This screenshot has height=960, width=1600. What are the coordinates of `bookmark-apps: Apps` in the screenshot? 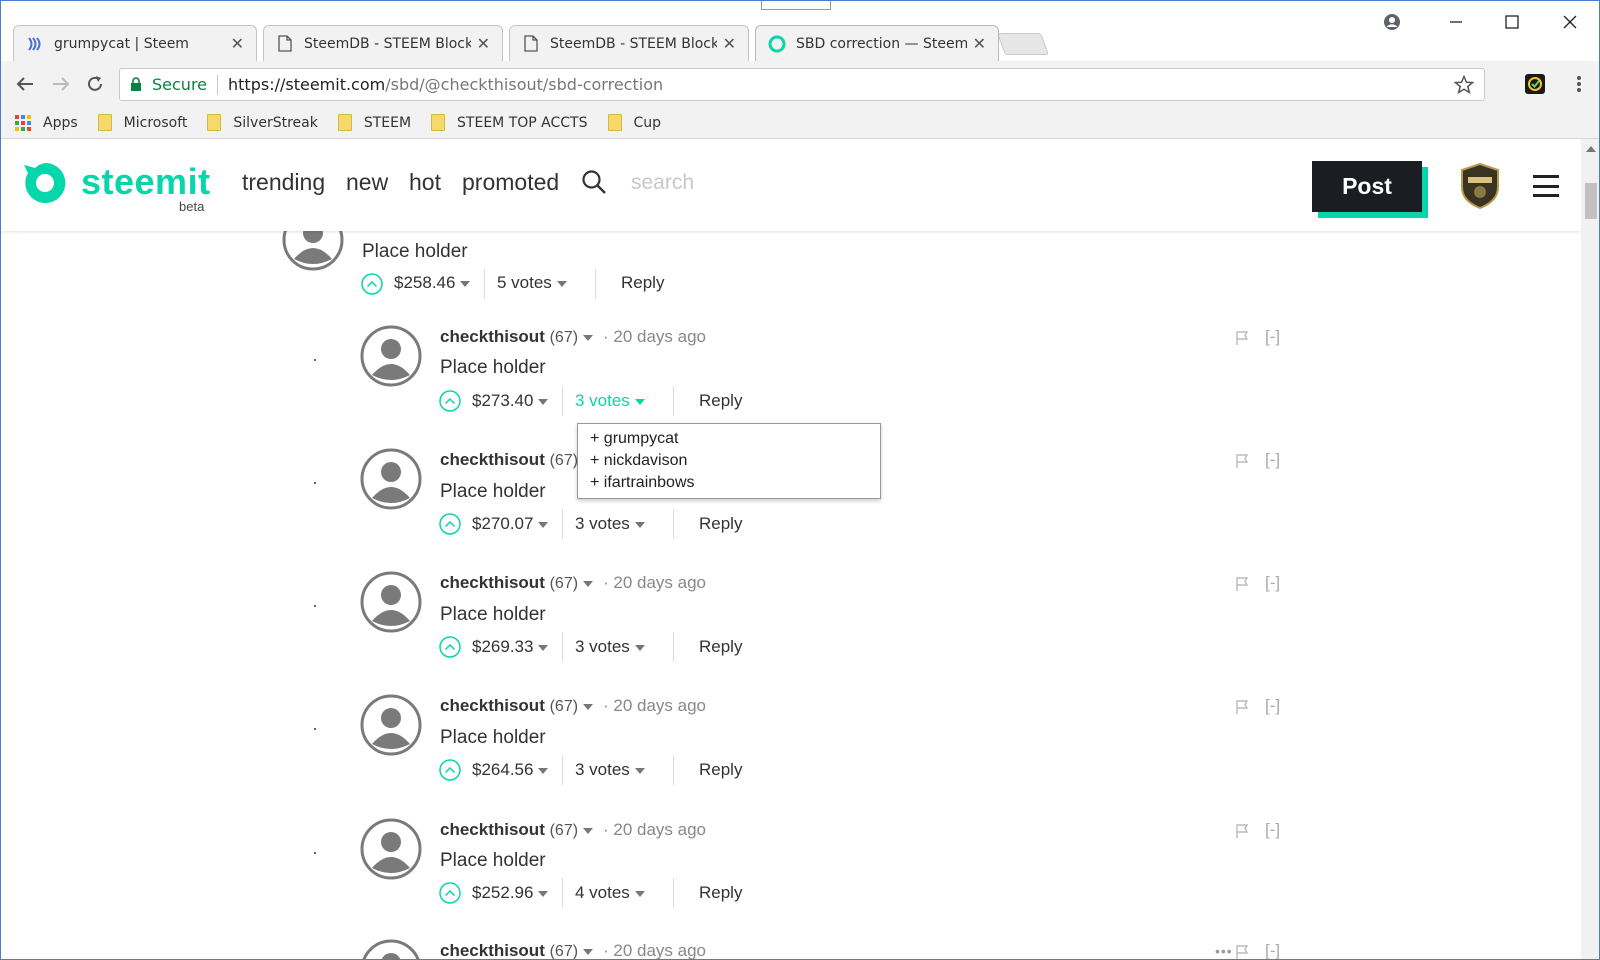 It's located at (46, 122).